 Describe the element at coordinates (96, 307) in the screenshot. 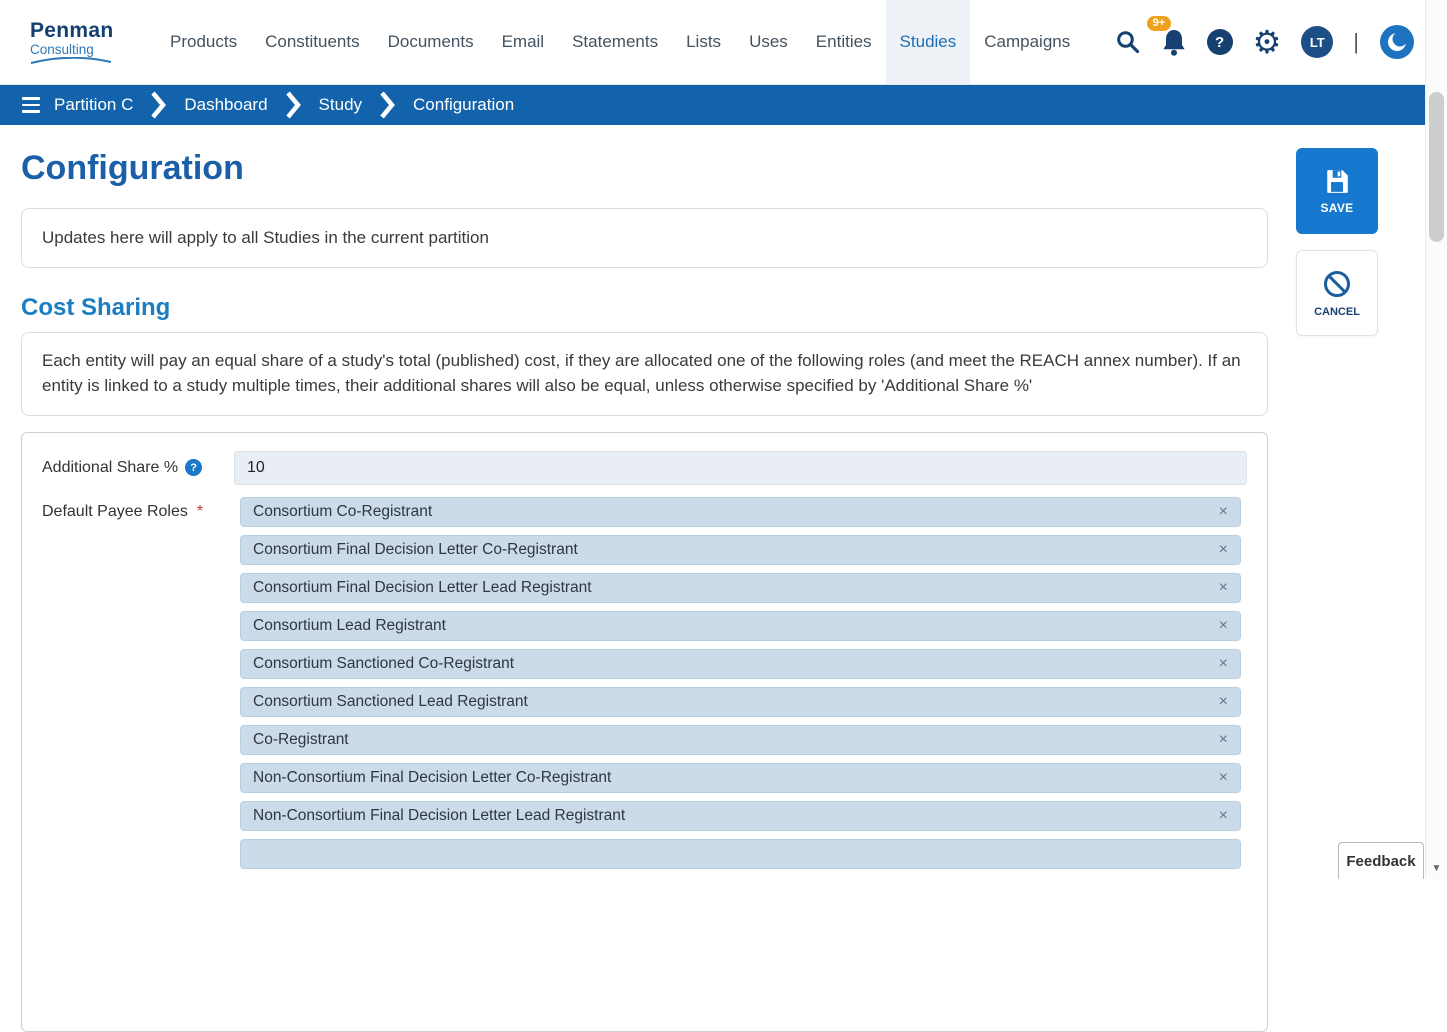

I see `section-title-cost-sharing: Cost Sharing` at that location.